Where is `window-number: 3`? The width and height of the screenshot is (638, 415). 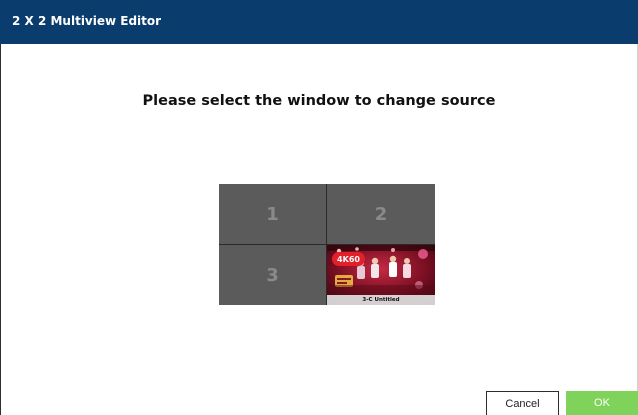
window-number: 3 is located at coordinates (272, 275).